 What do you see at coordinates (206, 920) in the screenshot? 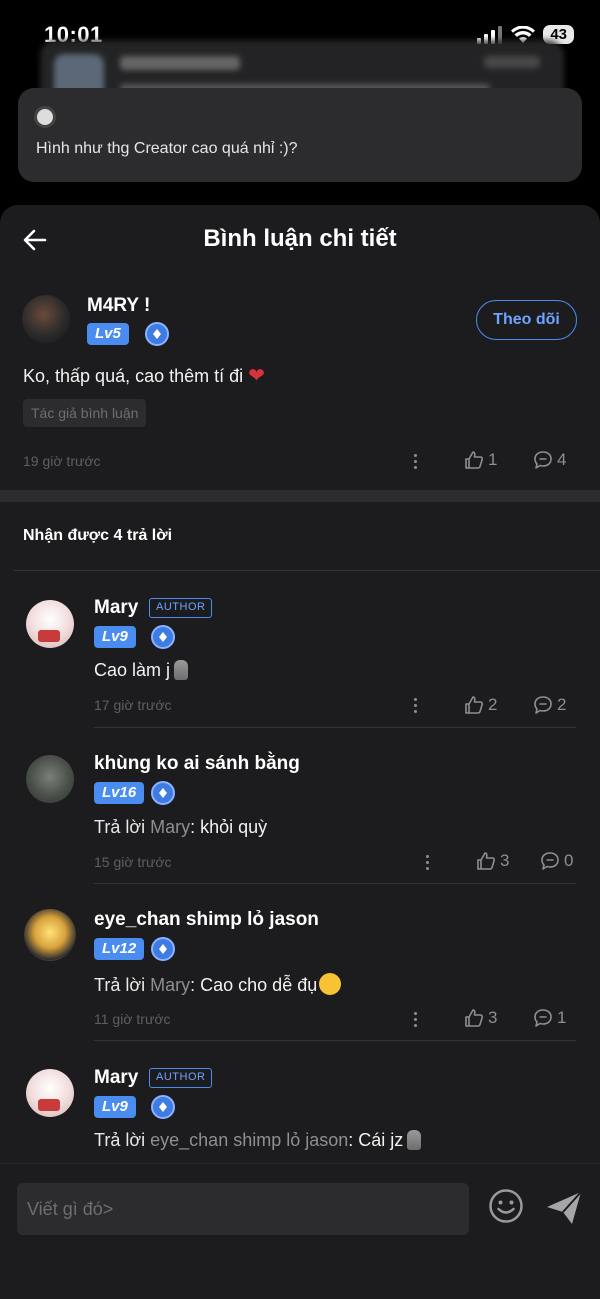
I see `reply-username: eye_chan shimp lỏ jason` at bounding box center [206, 920].